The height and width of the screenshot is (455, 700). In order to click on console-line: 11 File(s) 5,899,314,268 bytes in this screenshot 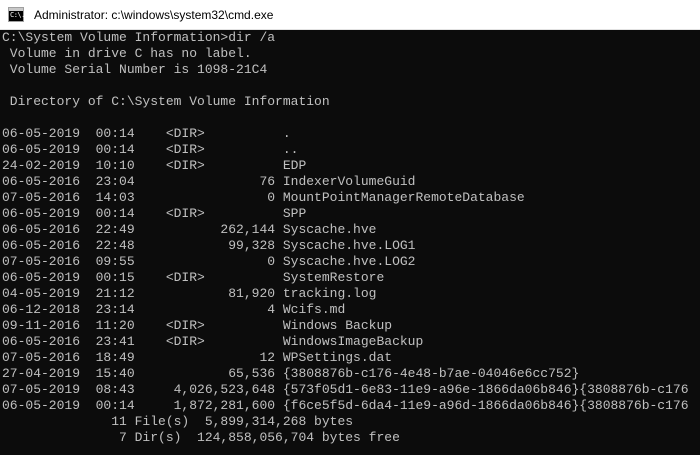, I will do `click(178, 421)`.